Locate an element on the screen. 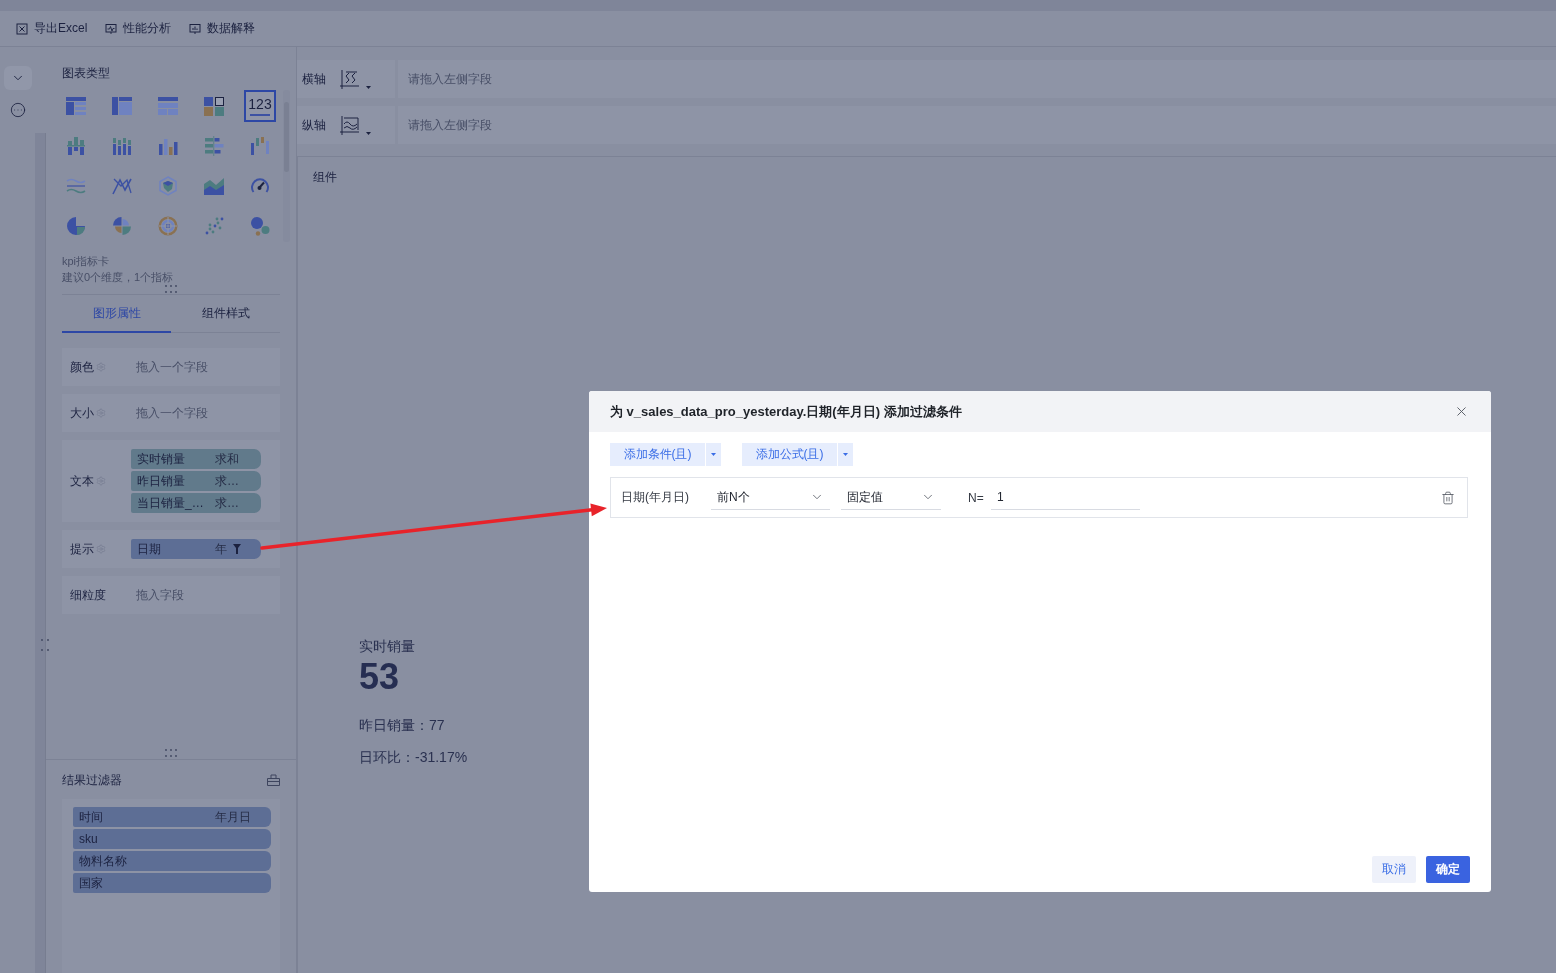 The height and width of the screenshot is (973, 1556). area-chart-icon is located at coordinates (214, 186).